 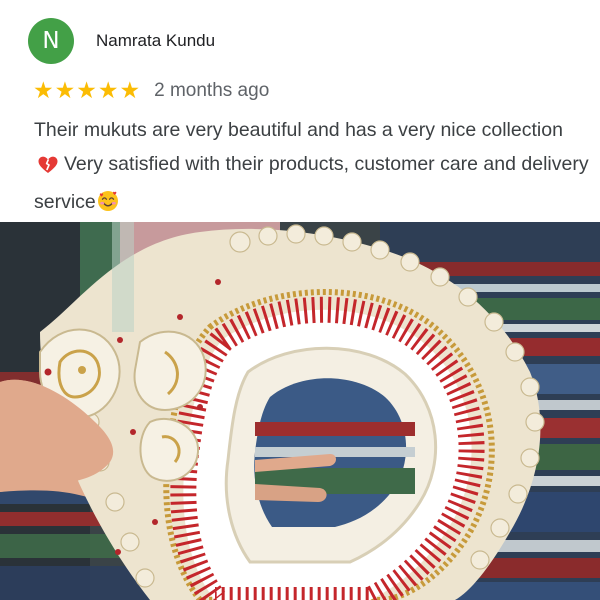 I want to click on avatar-initial: N, so click(x=51, y=41).